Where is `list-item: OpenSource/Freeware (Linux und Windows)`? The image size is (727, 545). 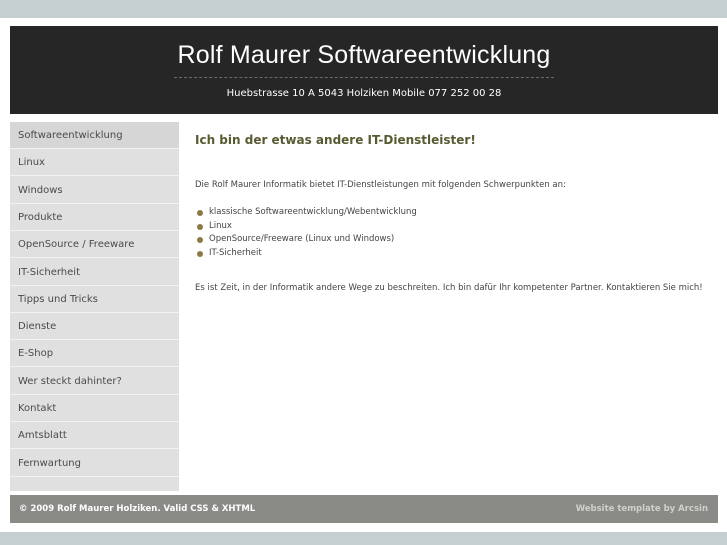 list-item: OpenSource/Freeware (Linux und Windows) is located at coordinates (306, 240).